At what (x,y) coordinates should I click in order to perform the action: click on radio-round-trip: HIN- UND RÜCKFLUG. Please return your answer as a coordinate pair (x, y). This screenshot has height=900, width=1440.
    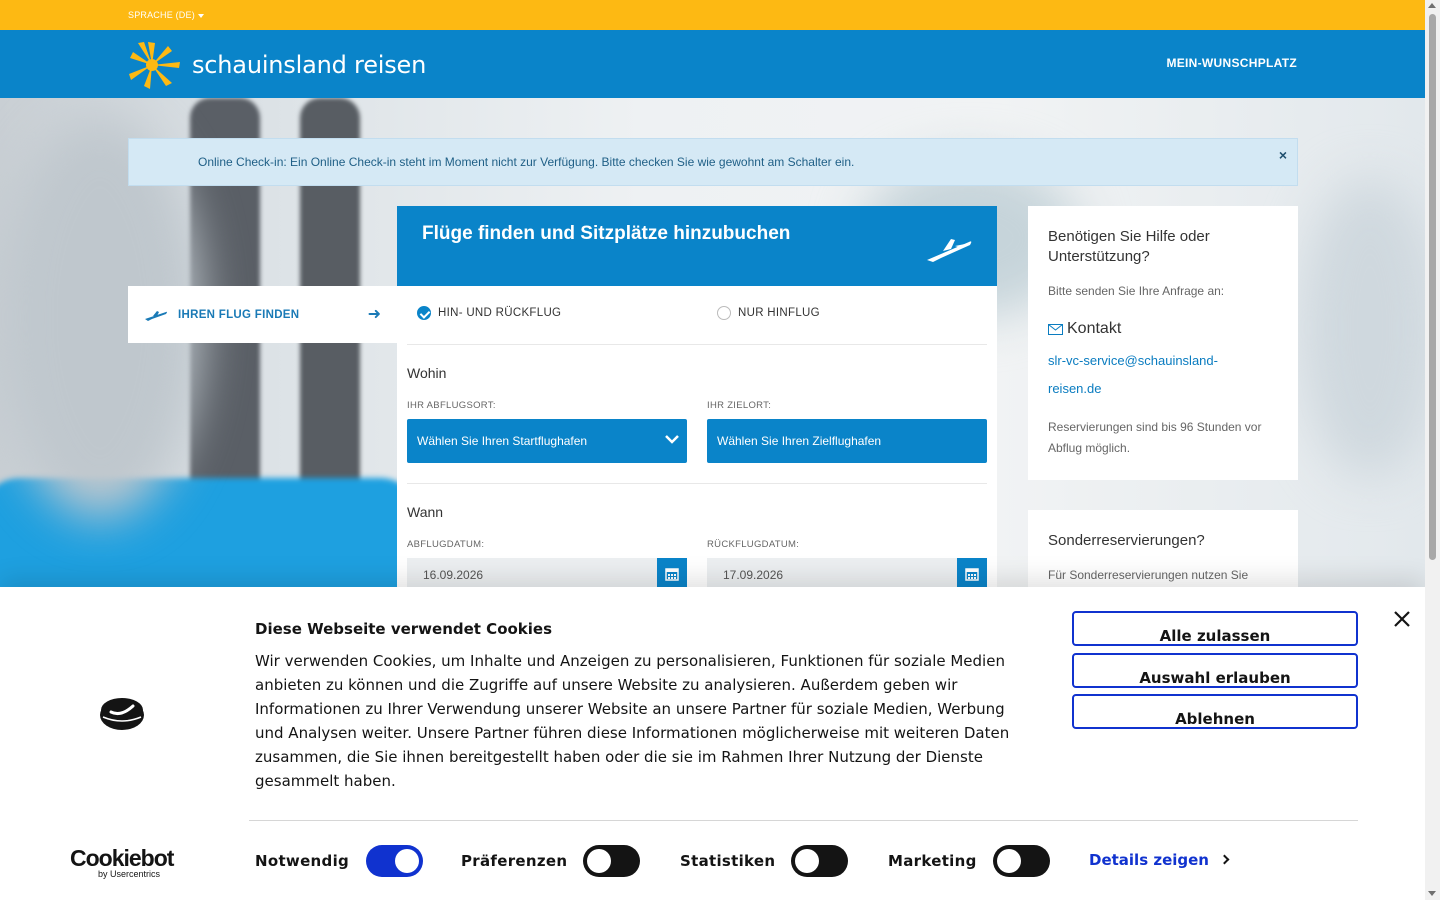
    Looking at the image, I should click on (489, 313).